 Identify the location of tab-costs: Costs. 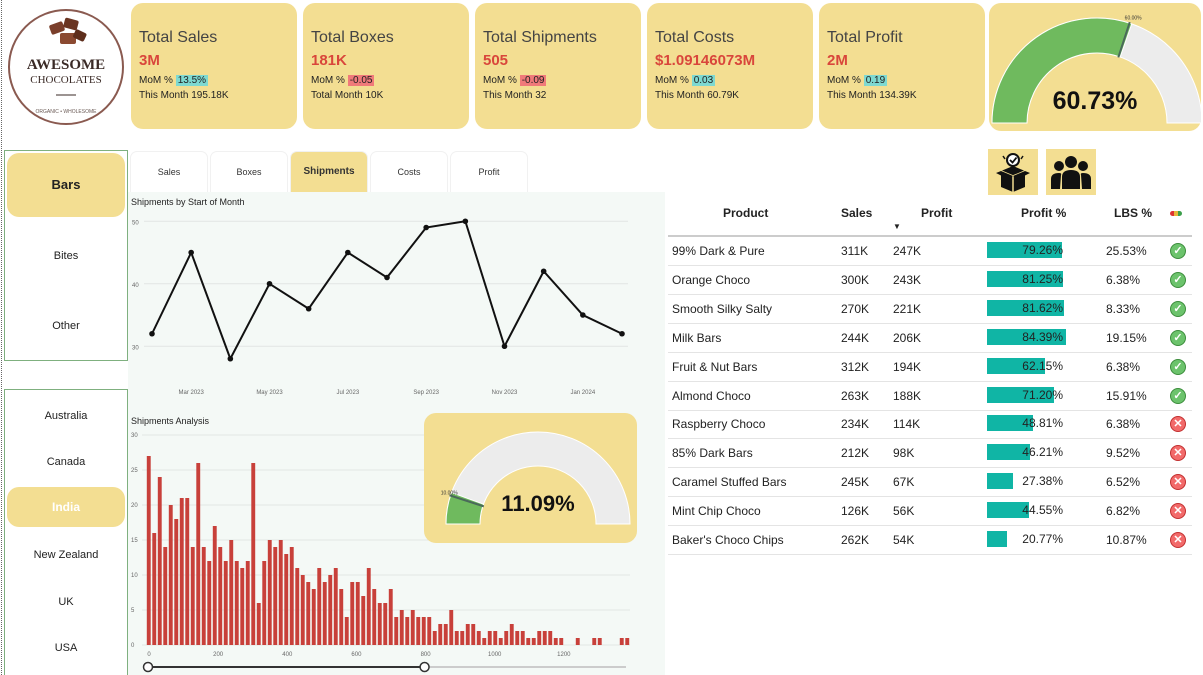
(409, 172).